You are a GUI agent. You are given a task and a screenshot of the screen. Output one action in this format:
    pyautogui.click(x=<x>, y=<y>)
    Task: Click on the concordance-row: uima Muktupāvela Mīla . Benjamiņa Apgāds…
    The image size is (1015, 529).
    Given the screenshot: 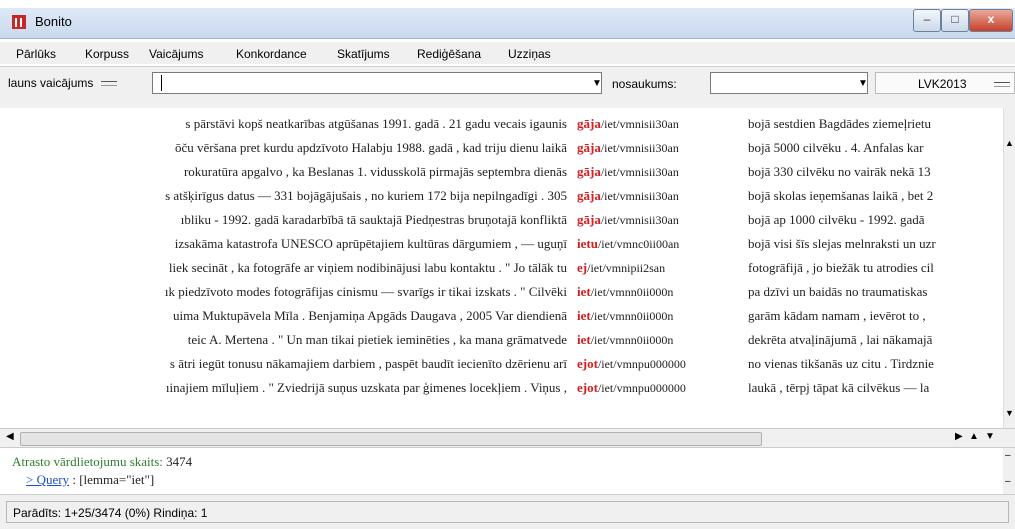 What is the action you would take?
    pyautogui.click(x=501, y=317)
    